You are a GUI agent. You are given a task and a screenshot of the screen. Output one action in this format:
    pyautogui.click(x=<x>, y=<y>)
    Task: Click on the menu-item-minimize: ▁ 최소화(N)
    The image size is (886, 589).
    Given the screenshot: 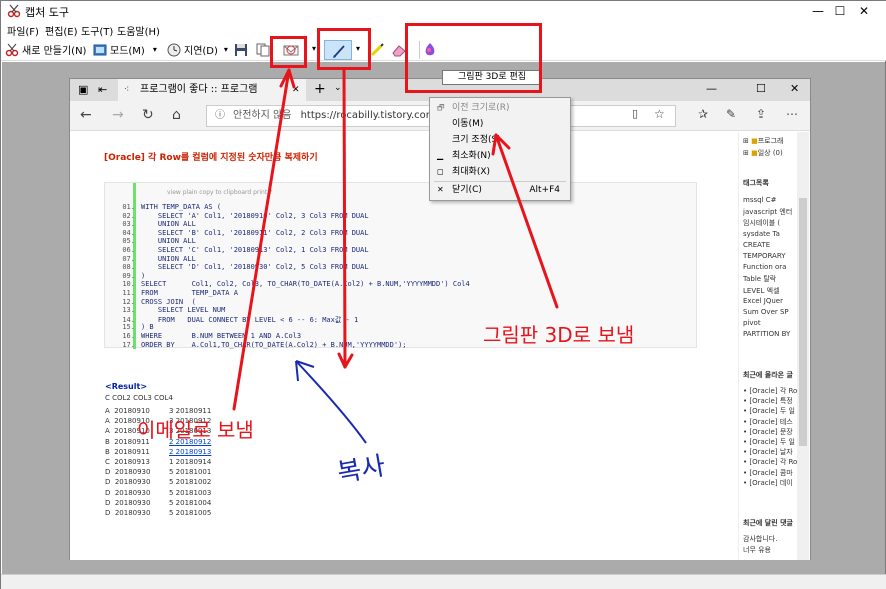 What is the action you would take?
    pyautogui.click(x=500, y=156)
    